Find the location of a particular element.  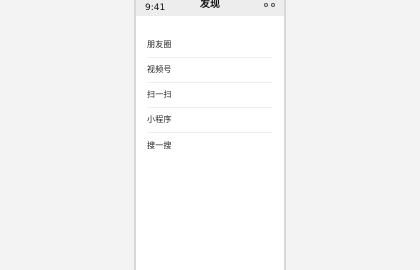

list-item-label: 朋友圈 is located at coordinates (159, 44).